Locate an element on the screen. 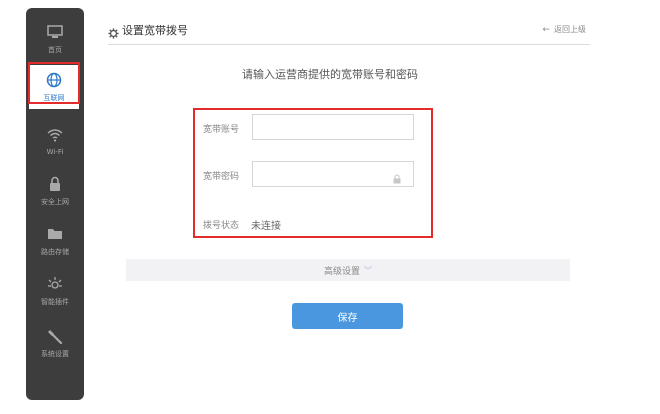  back-link-label: 返回上级 is located at coordinates (570, 29).